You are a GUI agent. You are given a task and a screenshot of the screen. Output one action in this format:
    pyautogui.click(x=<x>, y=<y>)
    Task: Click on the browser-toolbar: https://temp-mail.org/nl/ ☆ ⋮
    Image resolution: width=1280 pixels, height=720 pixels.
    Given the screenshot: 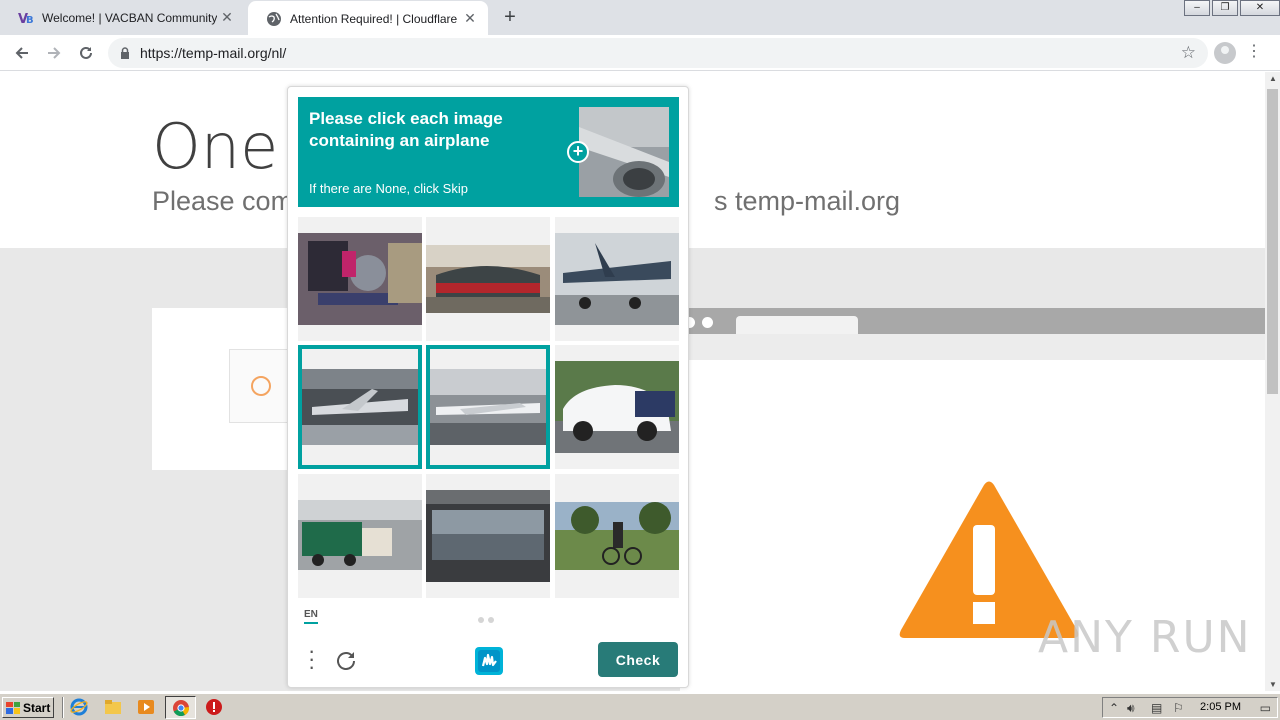 What is the action you would take?
    pyautogui.click(x=640, y=53)
    